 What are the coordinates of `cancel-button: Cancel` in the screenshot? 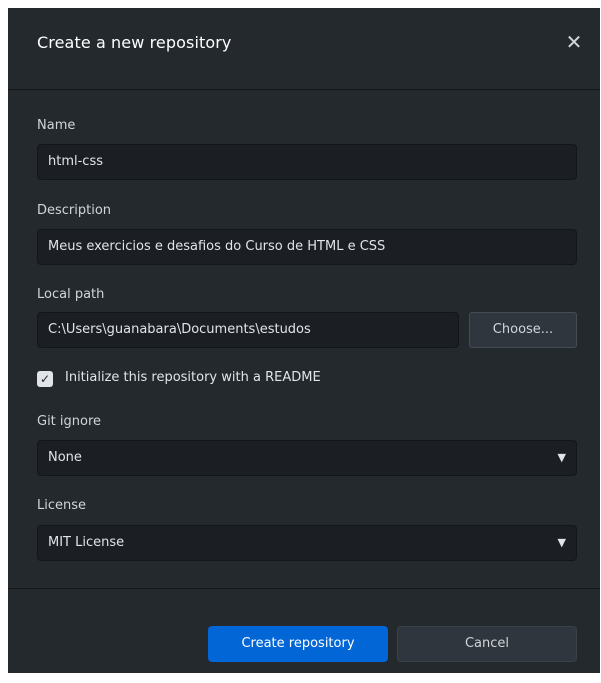 It's located at (487, 644).